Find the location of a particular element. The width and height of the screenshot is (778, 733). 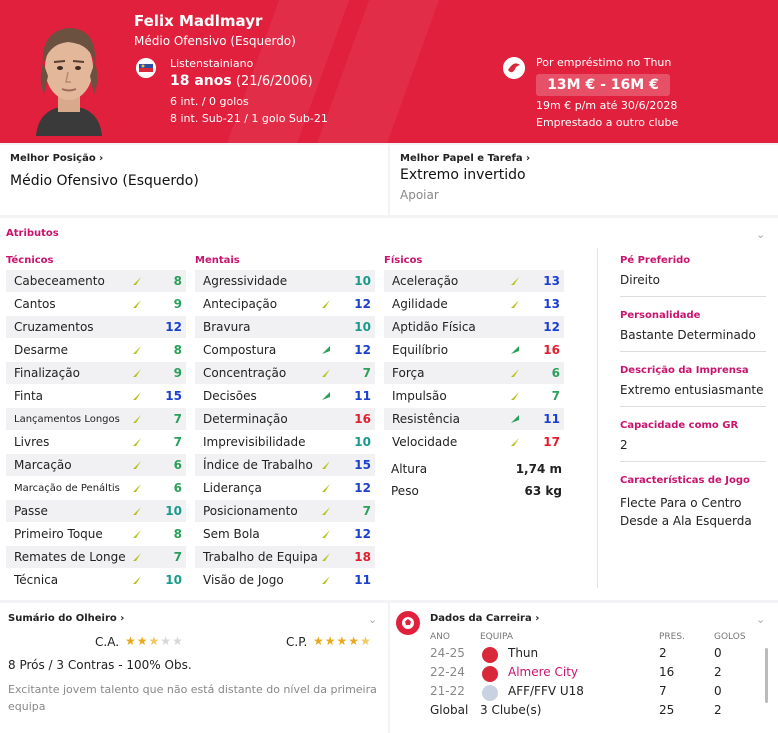

career-apps-cell: 25 is located at coordinates (667, 710).